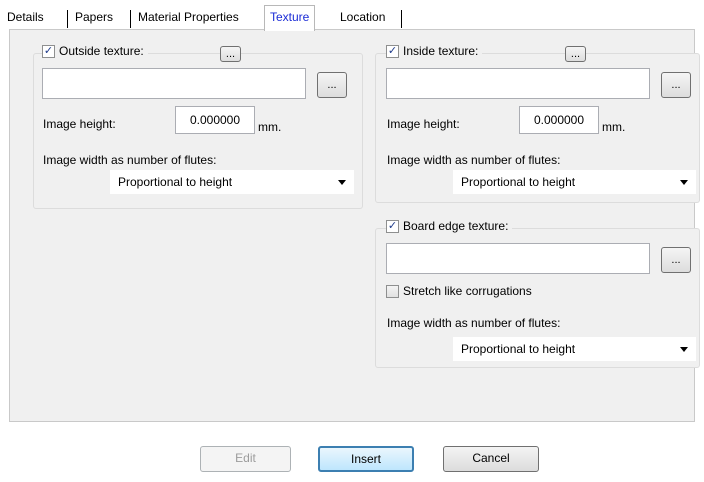 Image resolution: width=704 pixels, height=482 pixels. What do you see at coordinates (614, 127) in the screenshot?
I see `inside-unit-label: mm.` at bounding box center [614, 127].